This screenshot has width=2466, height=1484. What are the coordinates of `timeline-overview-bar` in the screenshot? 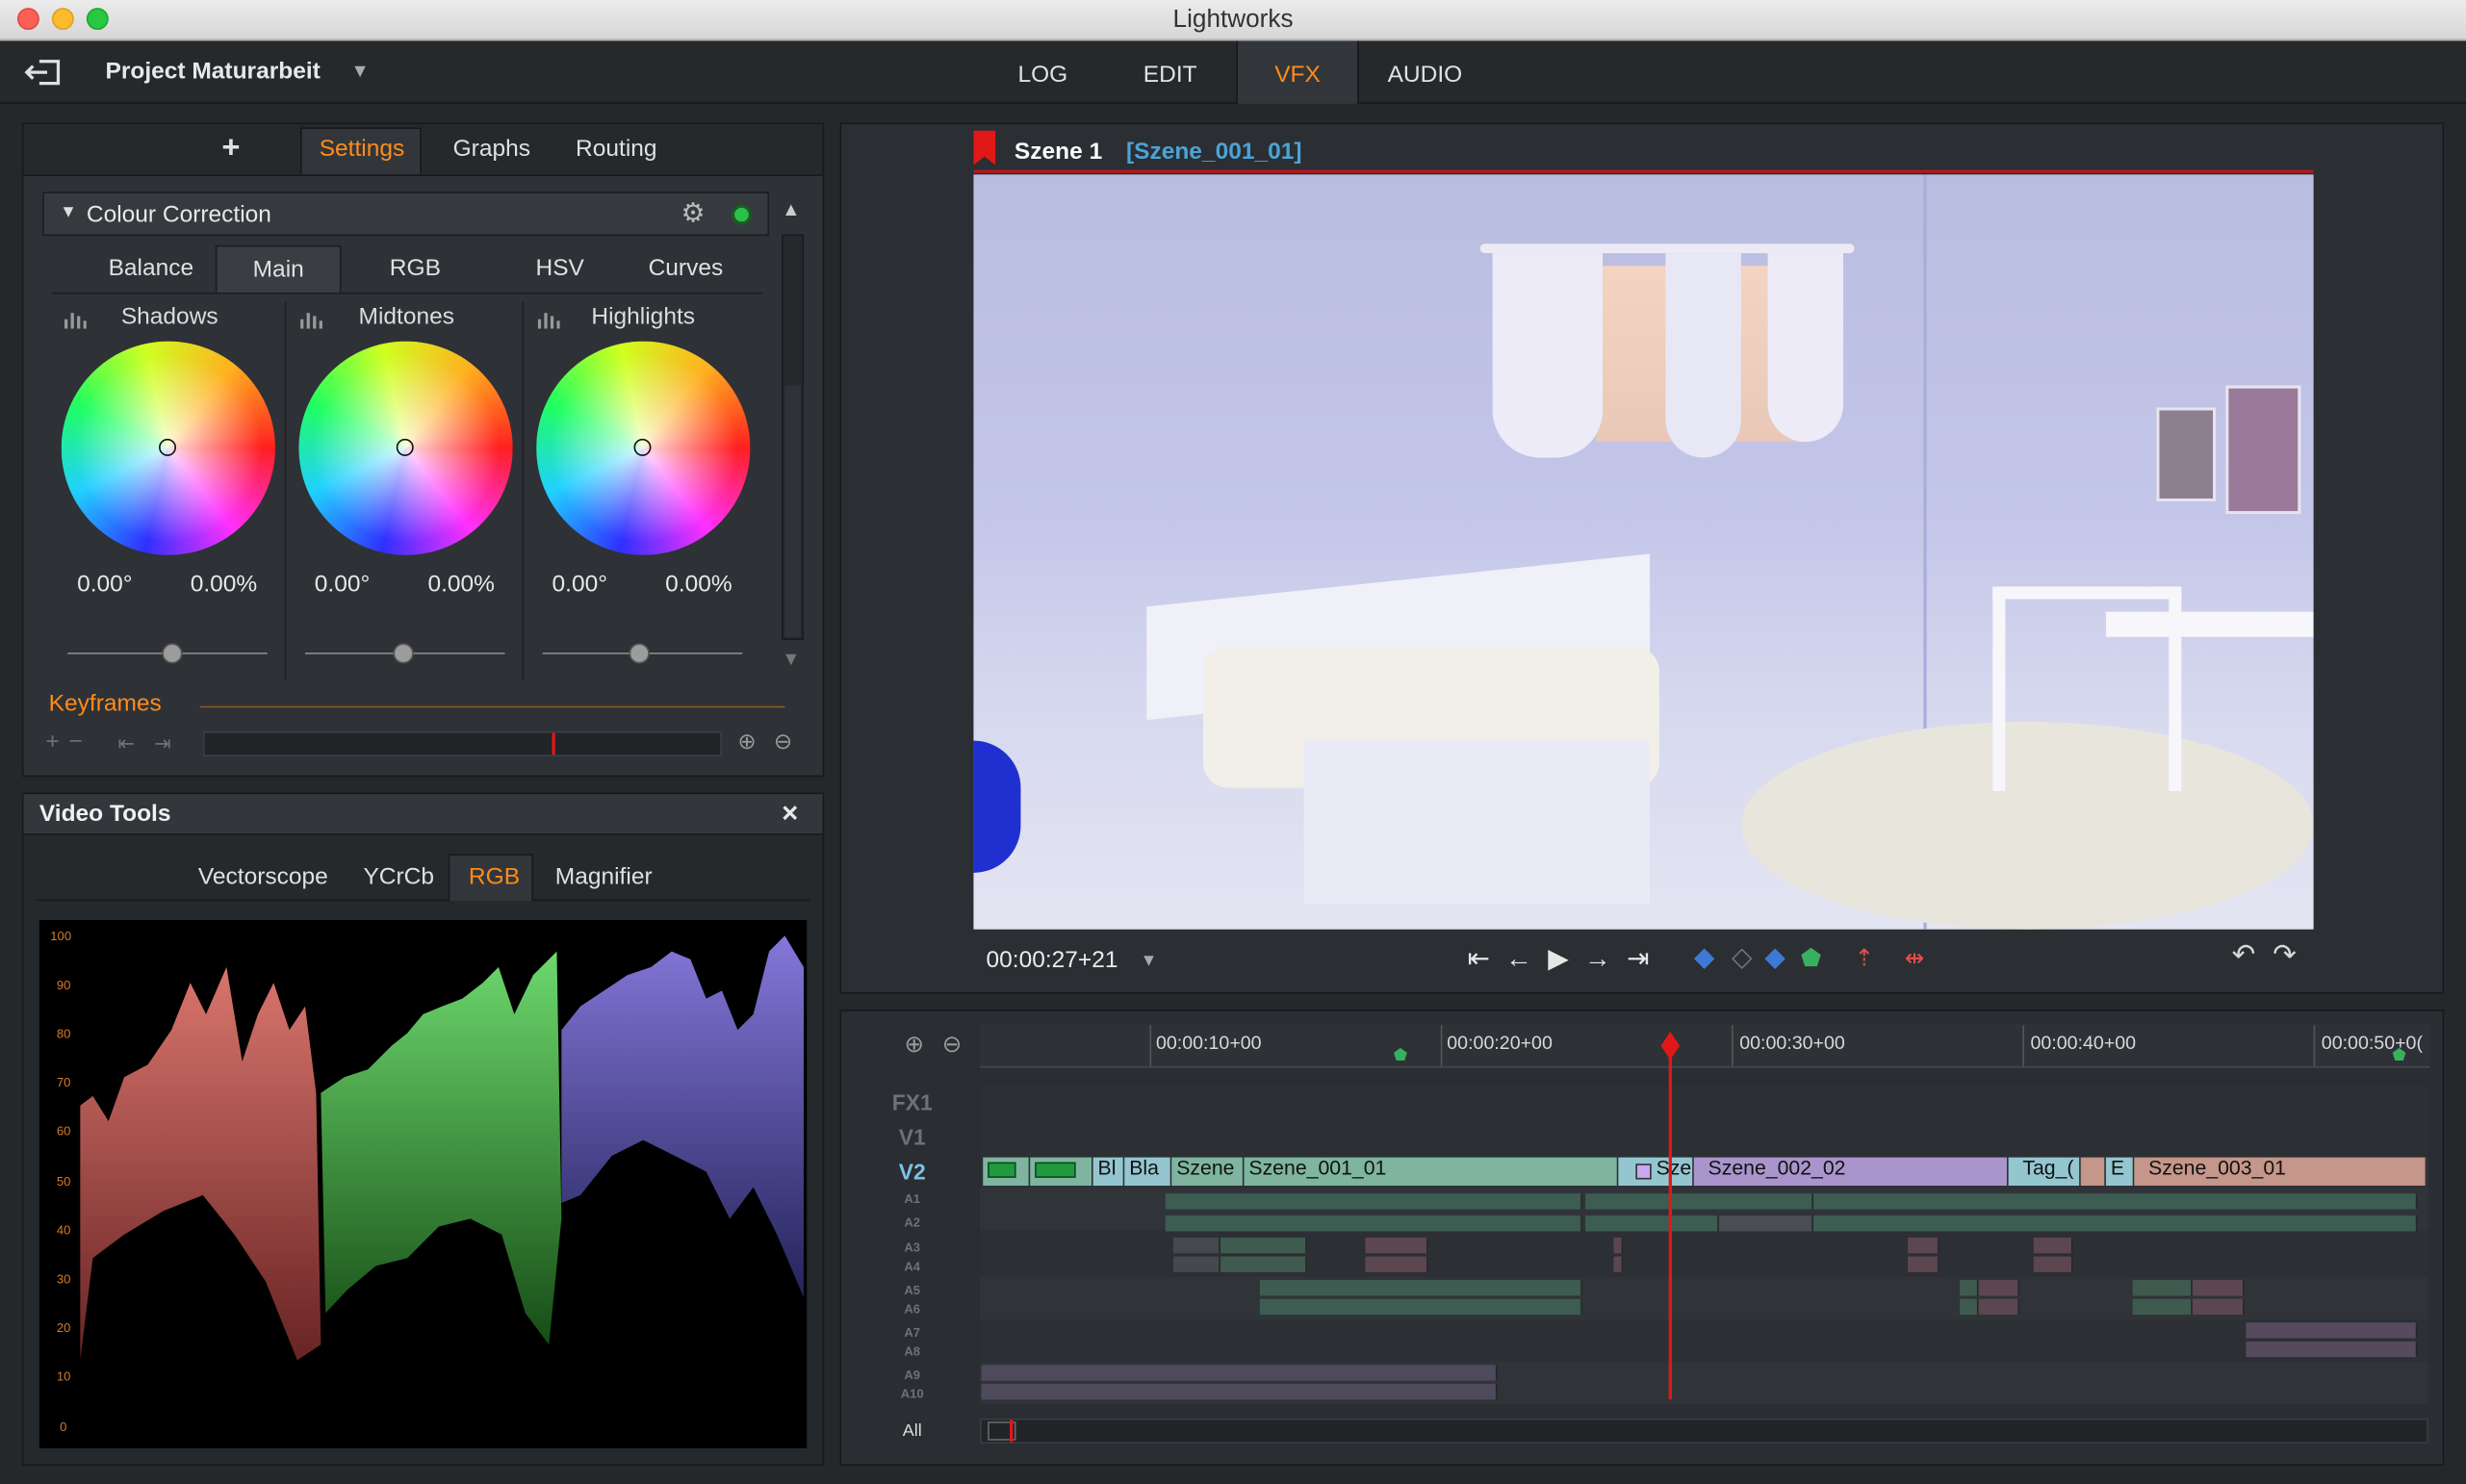 It's located at (1703, 1432).